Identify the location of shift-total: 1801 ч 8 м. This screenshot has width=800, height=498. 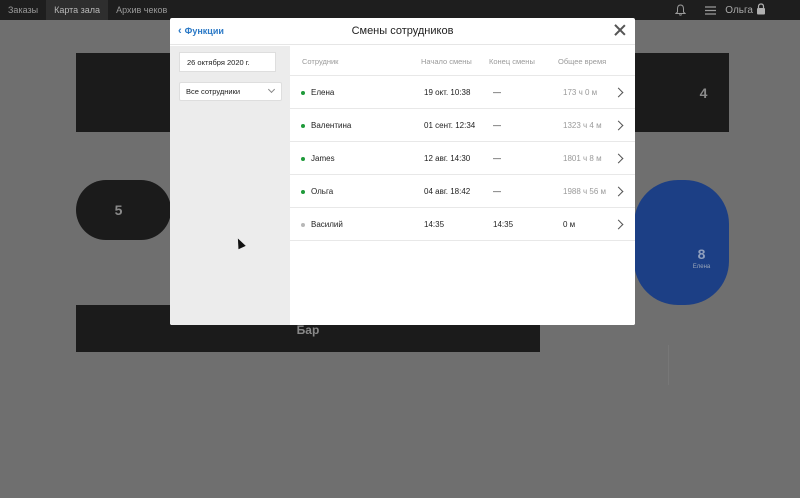
(582, 158).